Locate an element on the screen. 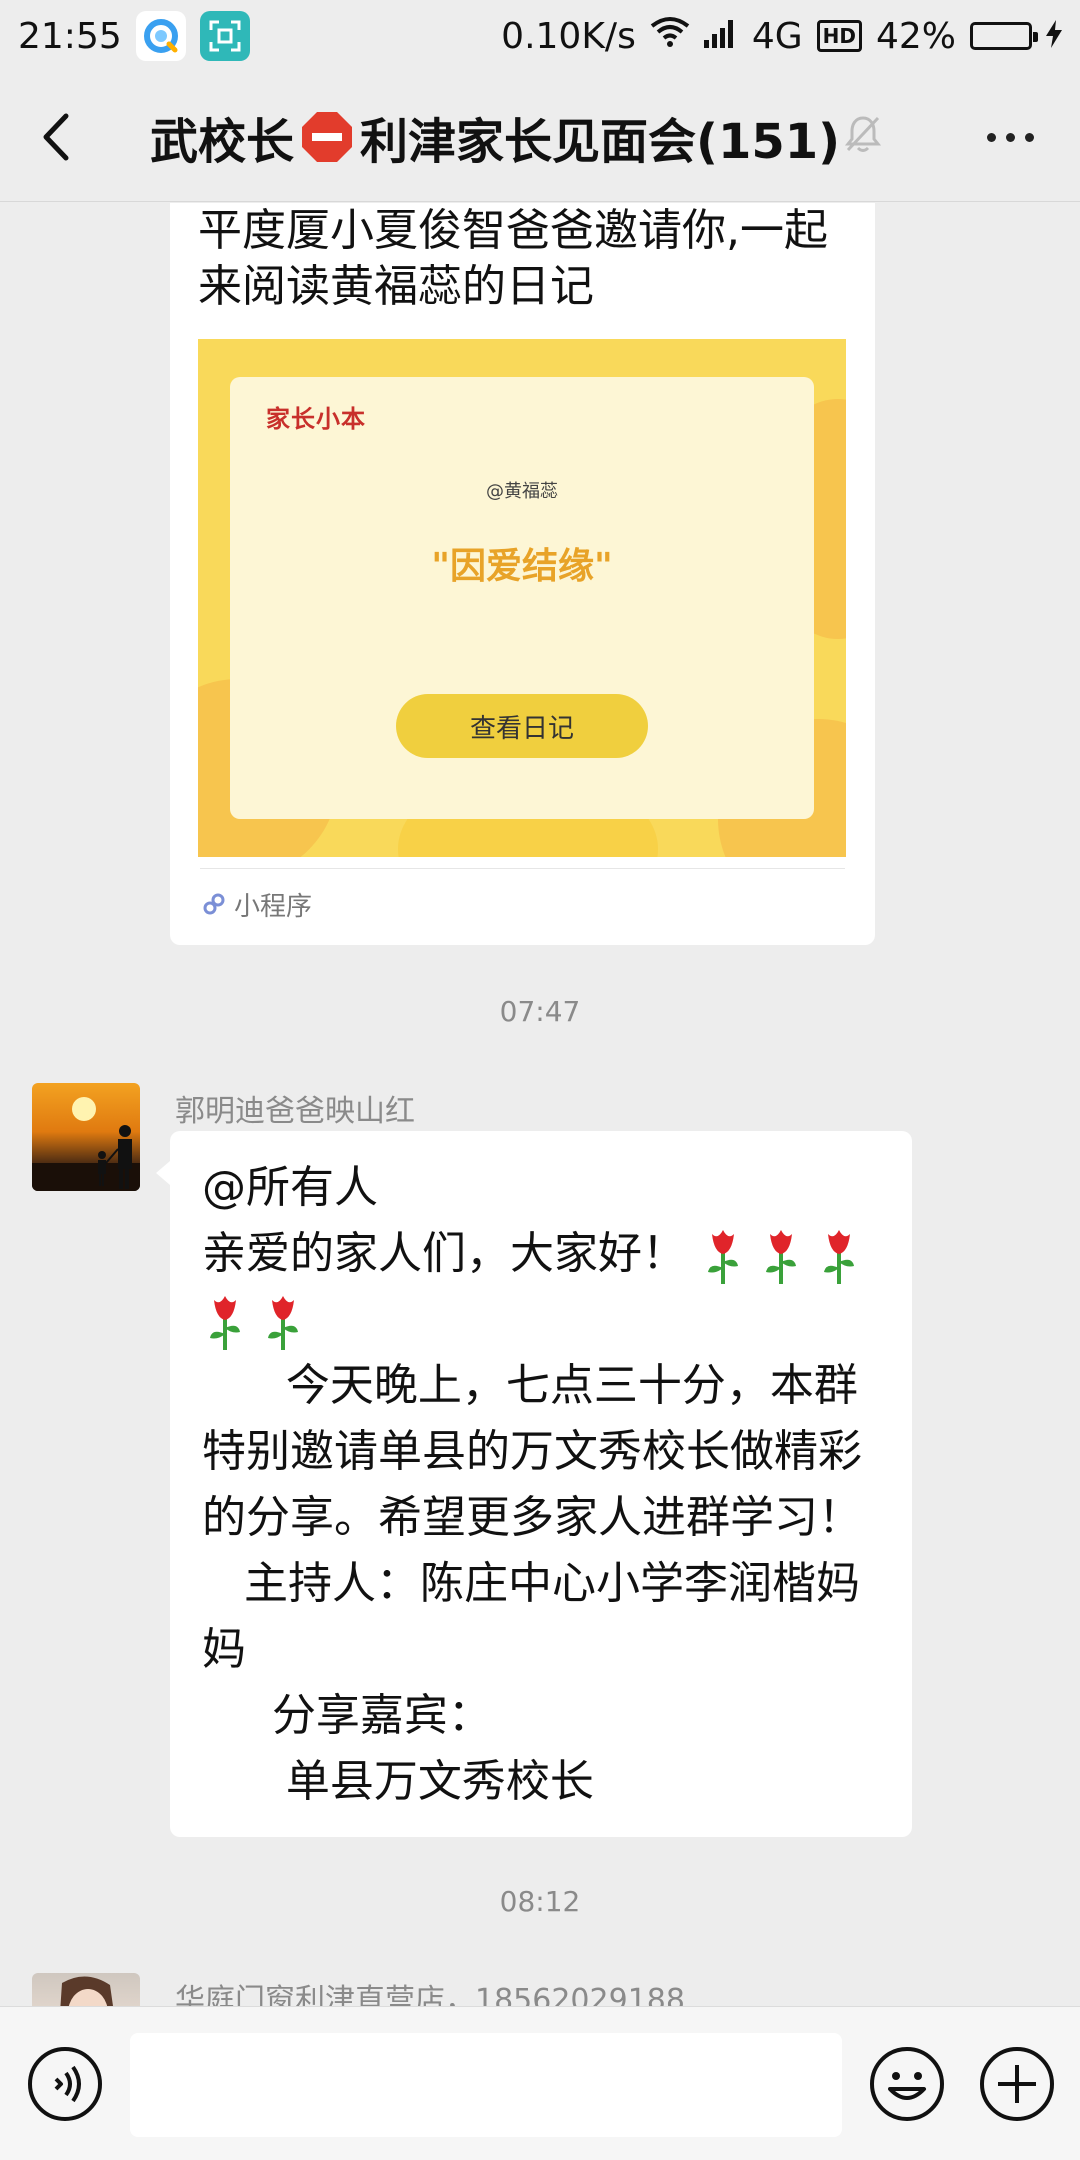 The image size is (1080, 2160). chat-header: 武校长 利津家长见面会(151) is located at coordinates (540, 137).